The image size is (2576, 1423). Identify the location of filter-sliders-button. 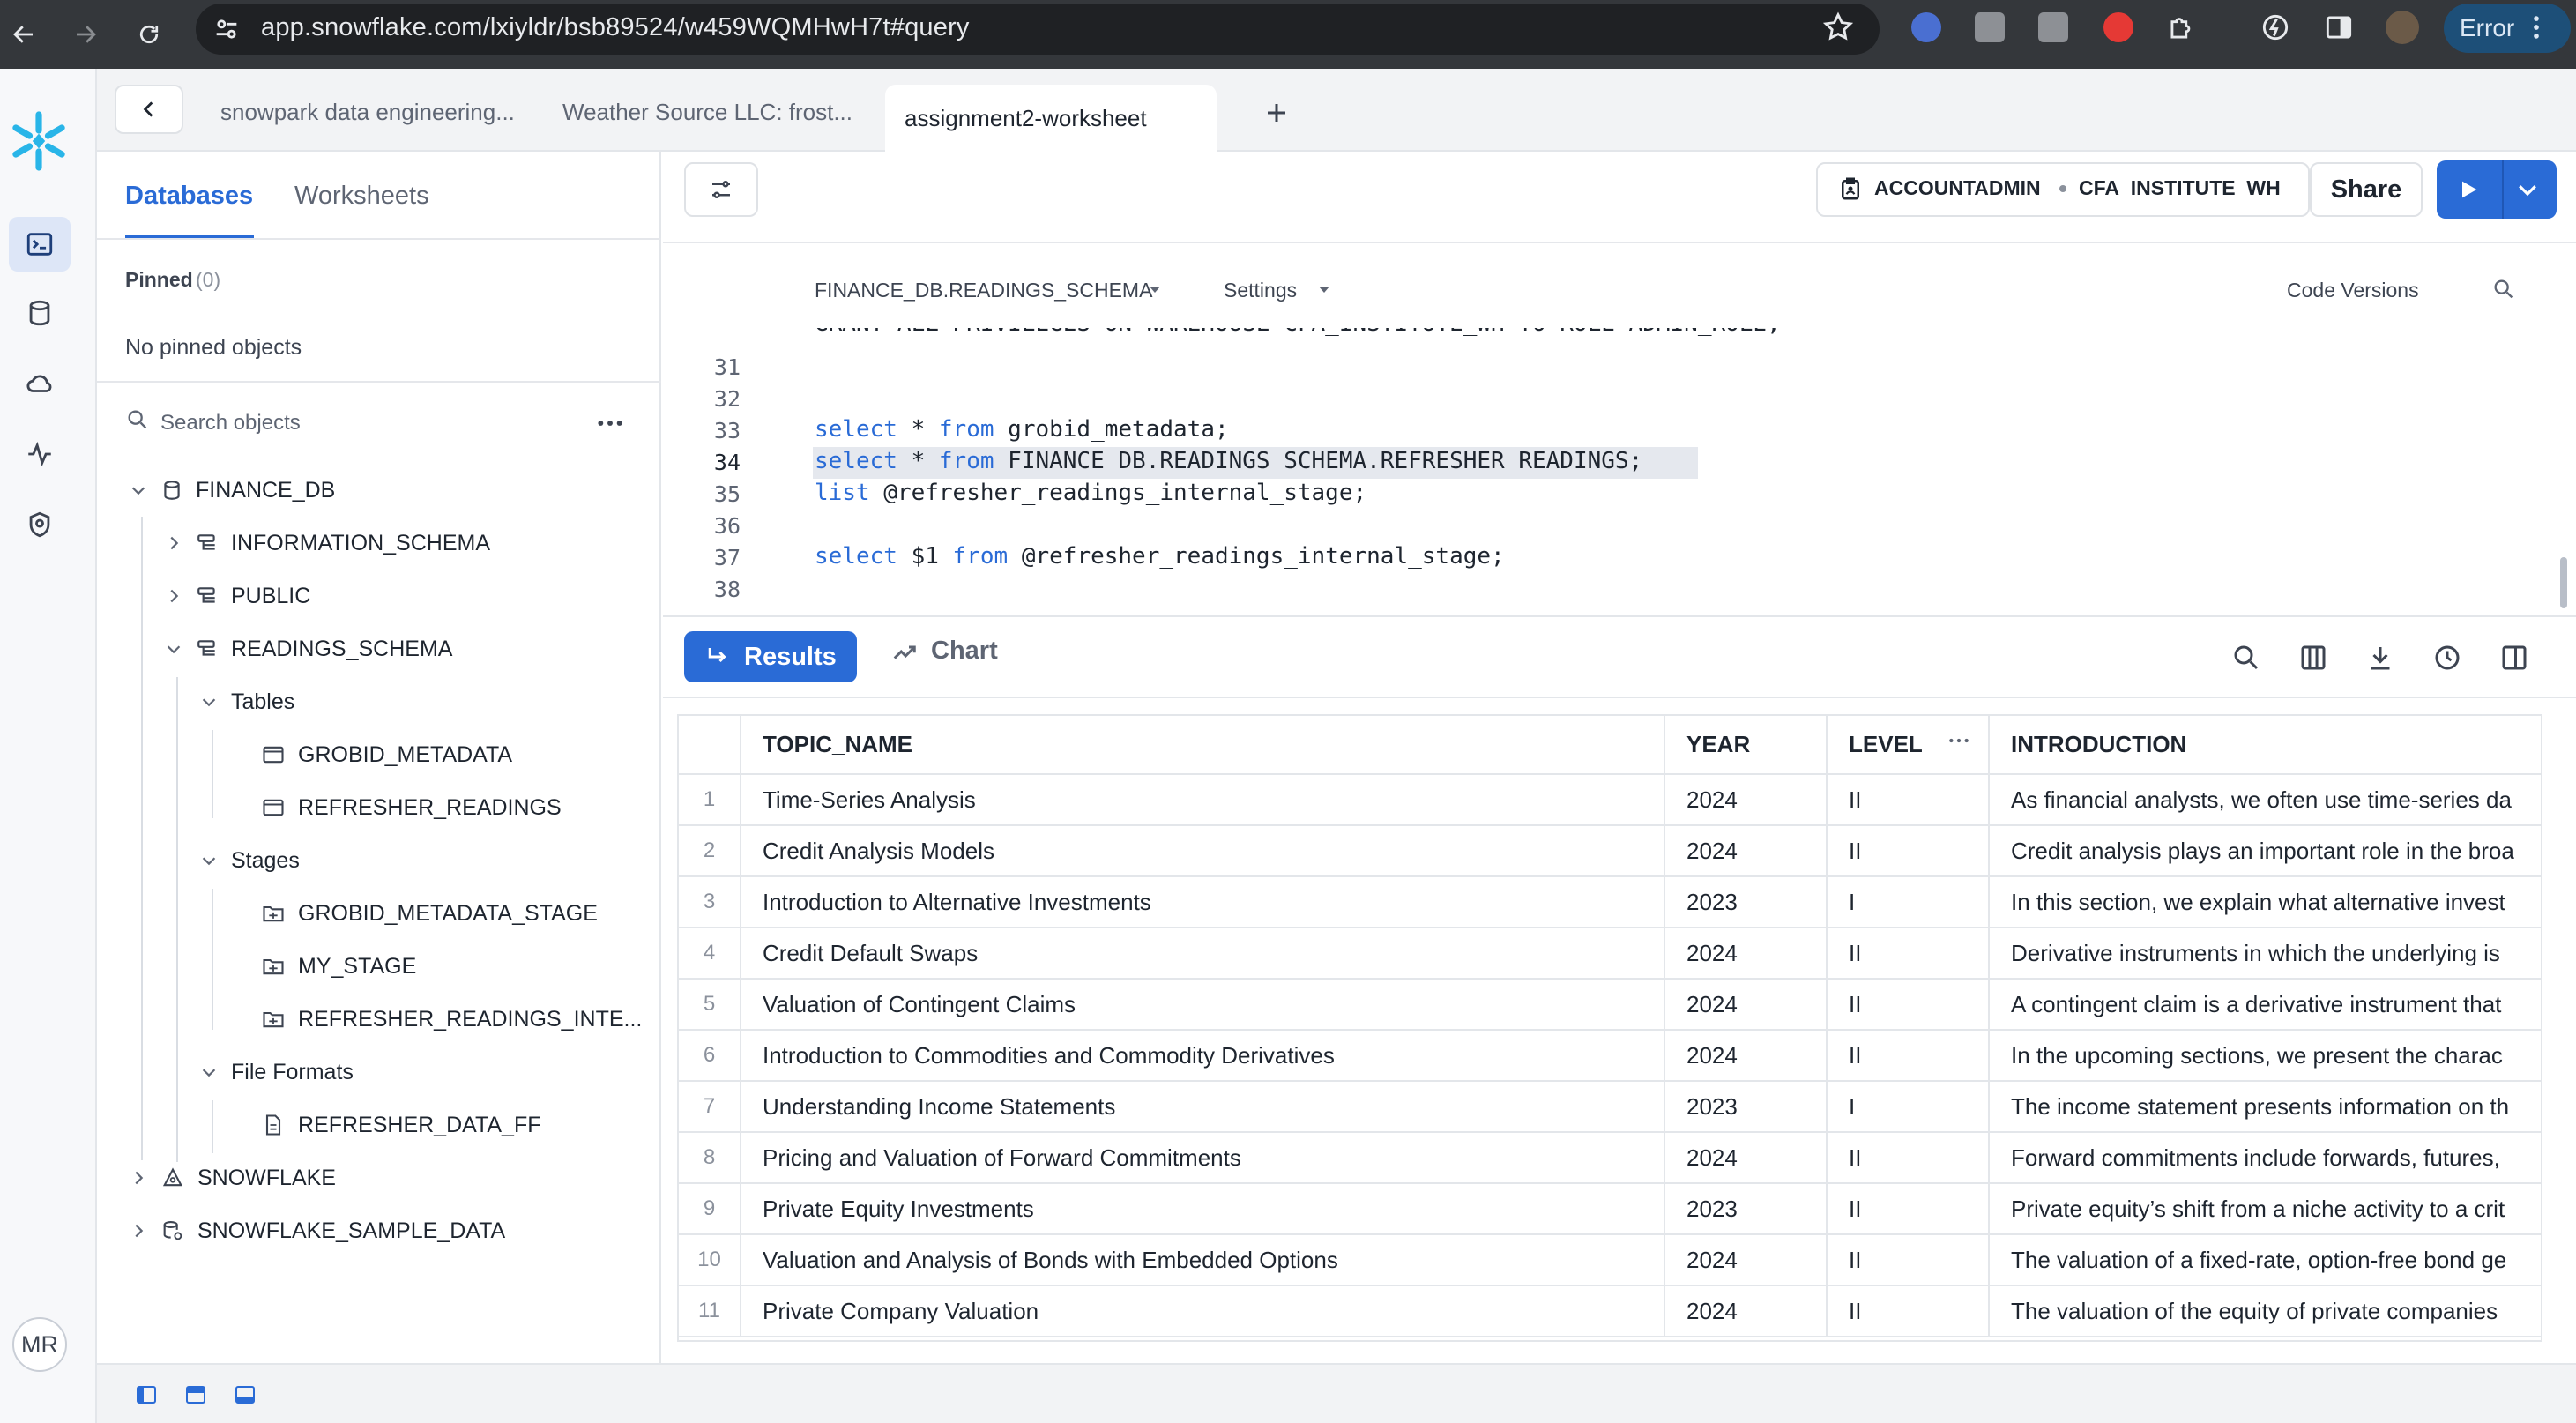
(721, 189).